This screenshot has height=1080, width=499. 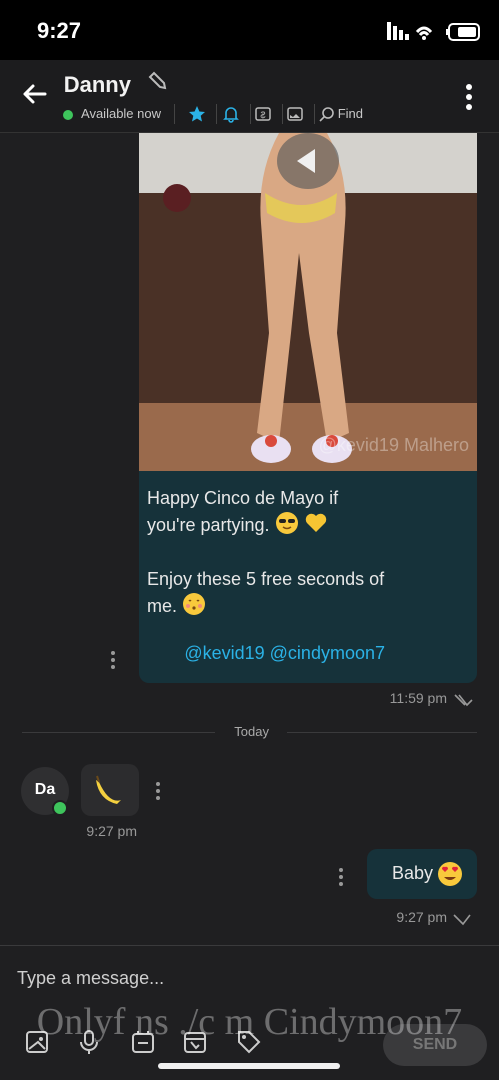 What do you see at coordinates (469, 97) in the screenshot?
I see `more-vertical-icon` at bounding box center [469, 97].